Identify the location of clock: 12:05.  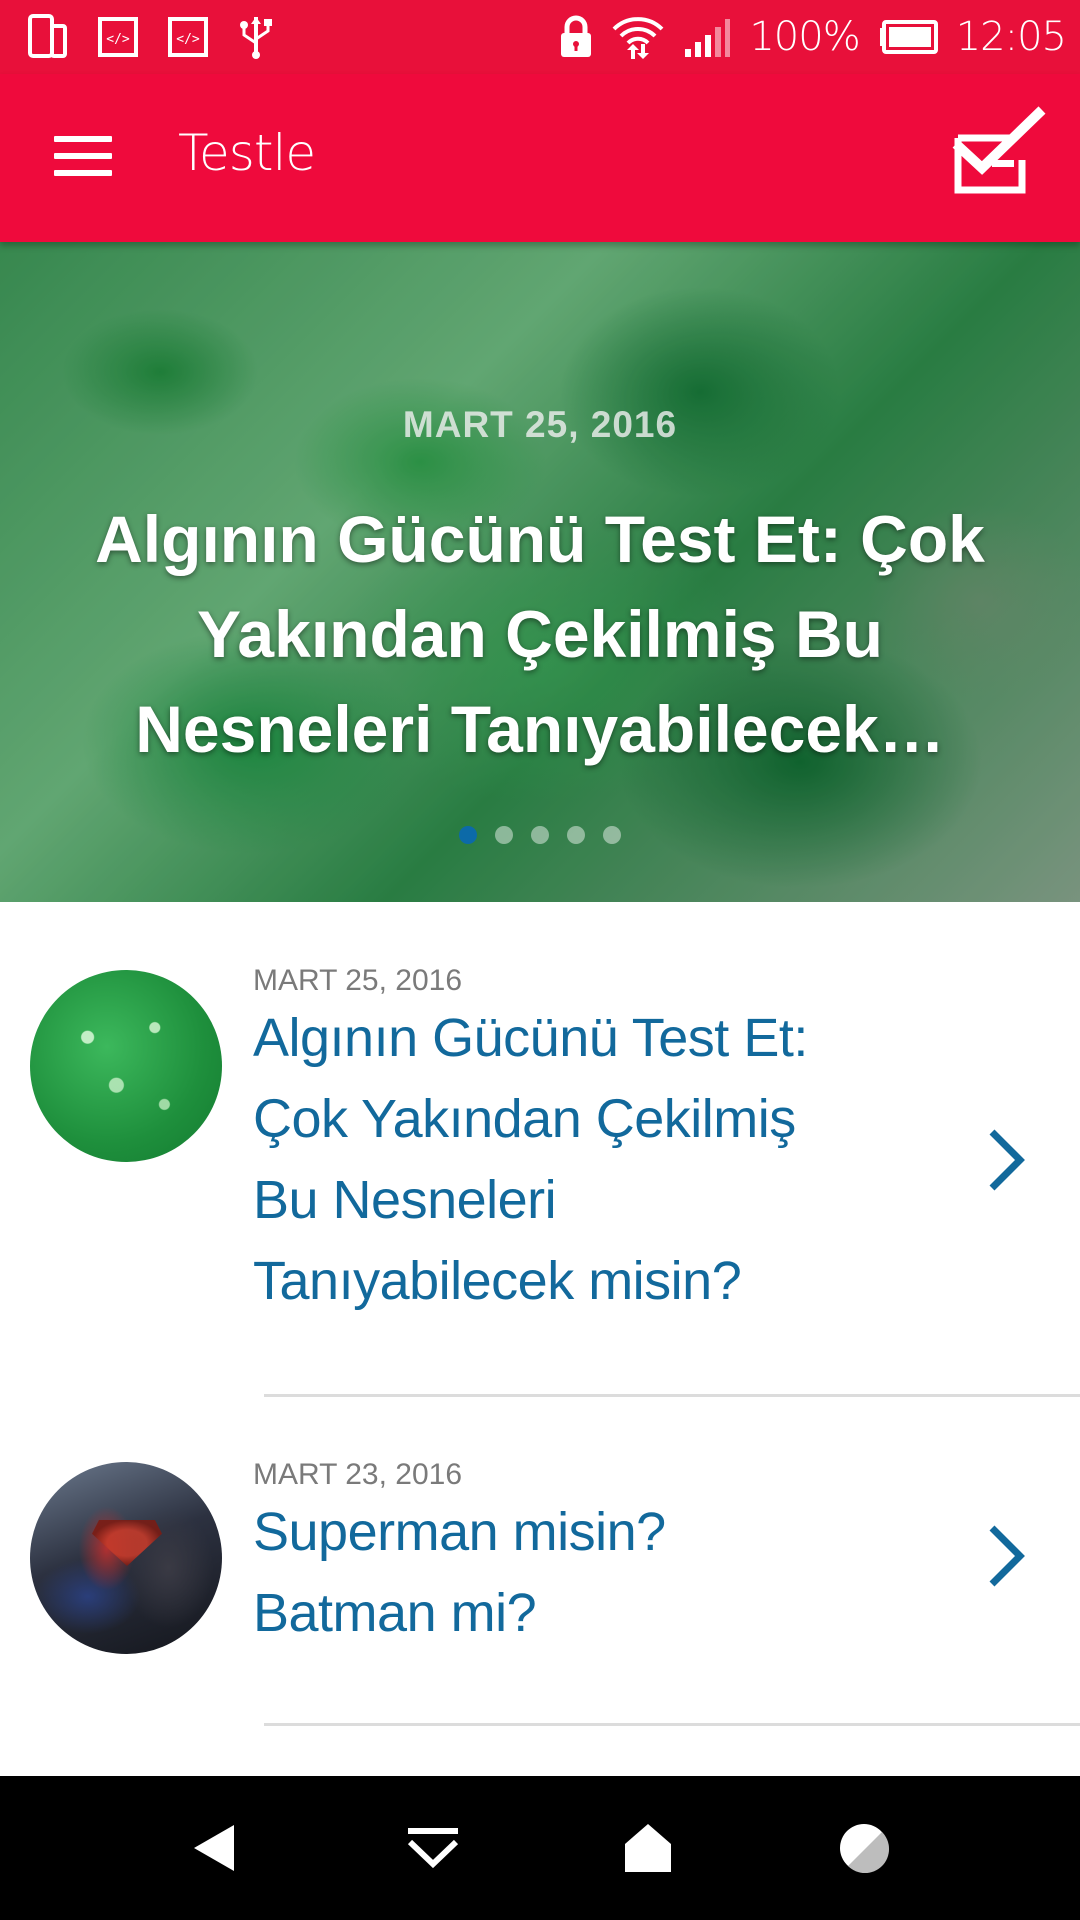
(1011, 37).